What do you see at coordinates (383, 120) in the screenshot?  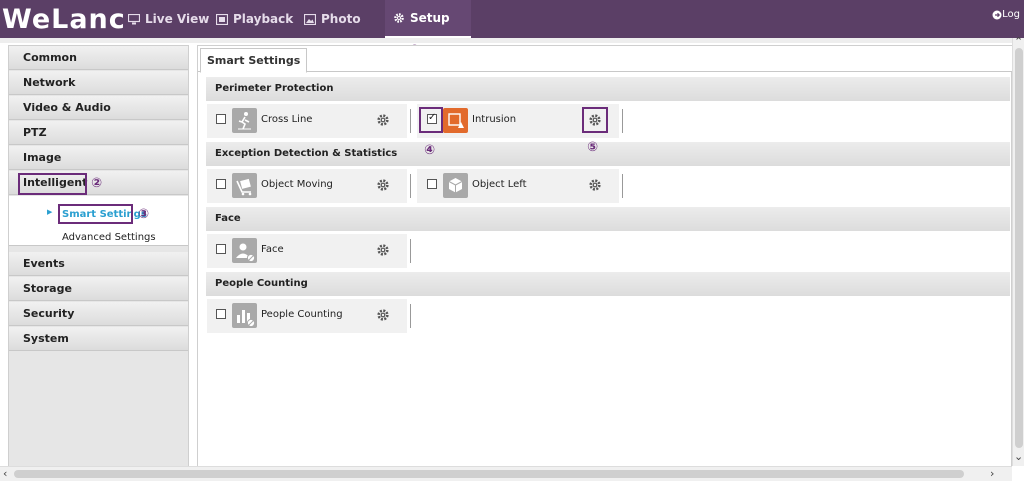 I see `cross-line-settings-gear-icon` at bounding box center [383, 120].